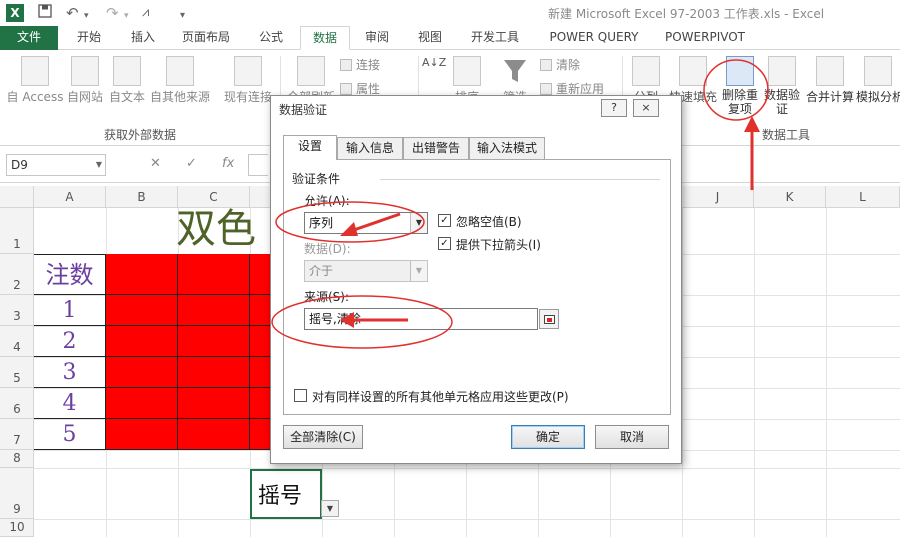 This screenshot has height=537, width=900. I want to click on tab-power-query: POWER QUERY, so click(594, 38).